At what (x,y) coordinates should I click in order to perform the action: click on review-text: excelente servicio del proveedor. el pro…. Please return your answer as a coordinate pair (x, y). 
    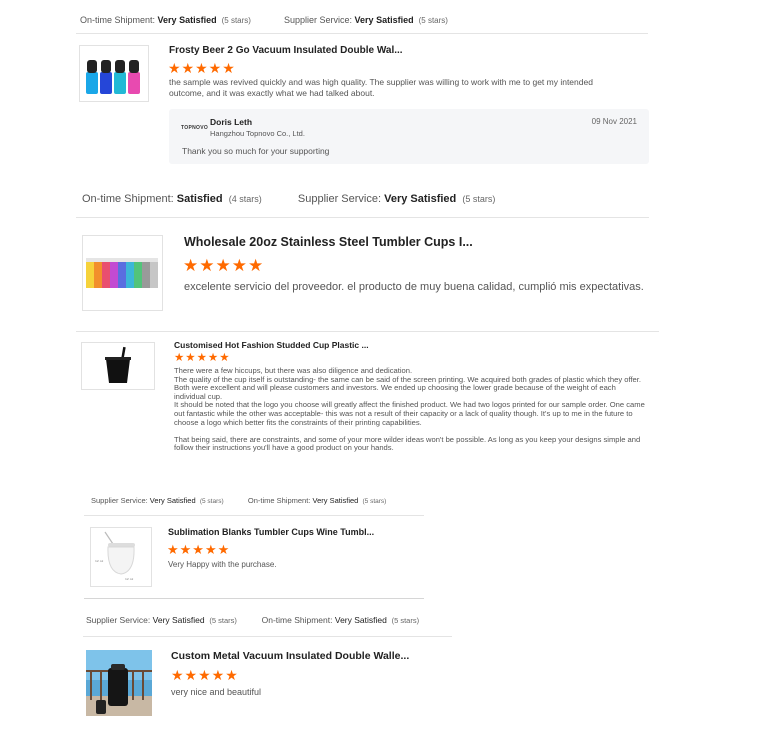
    Looking at the image, I should click on (414, 287).